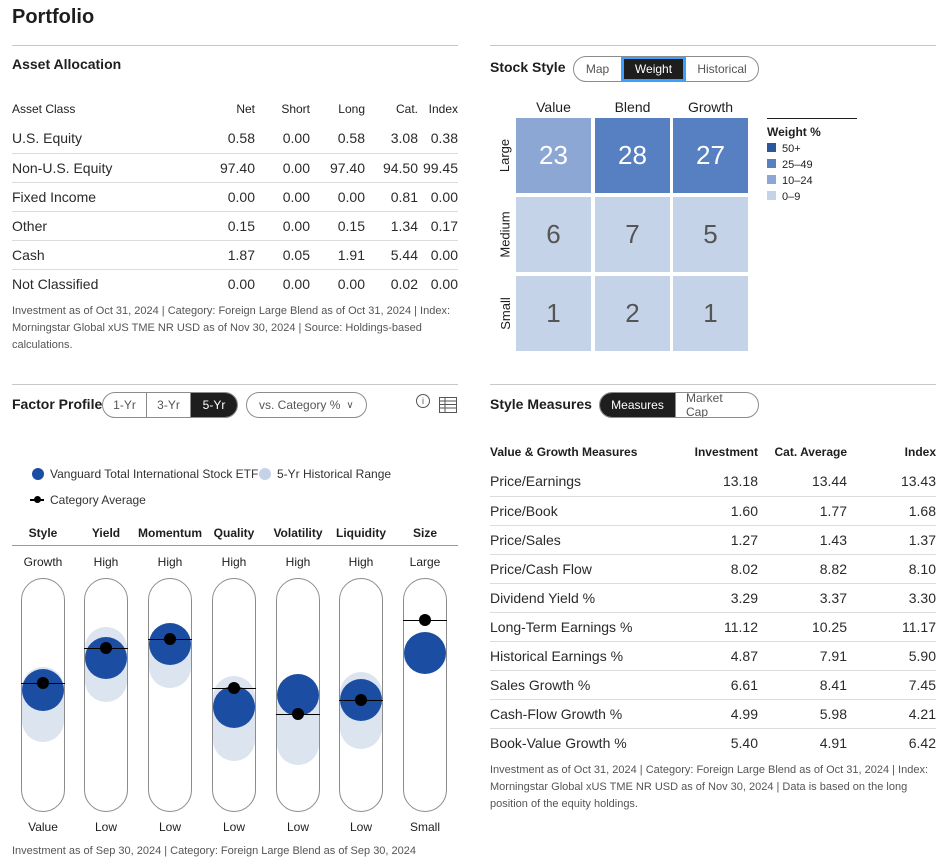 This screenshot has height=862, width=944. What do you see at coordinates (553, 107) in the screenshot?
I see `style-col-value: Value` at bounding box center [553, 107].